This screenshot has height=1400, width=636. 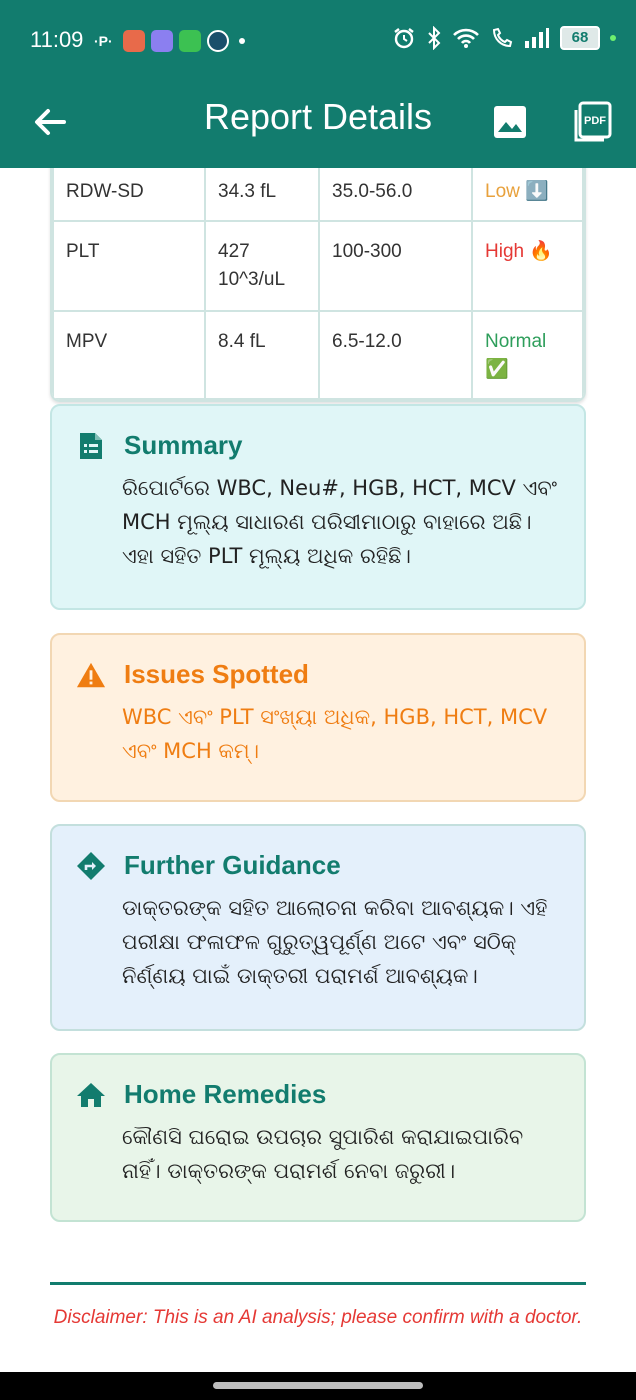 I want to click on gesture-nav-bar, so click(x=318, y=1386).